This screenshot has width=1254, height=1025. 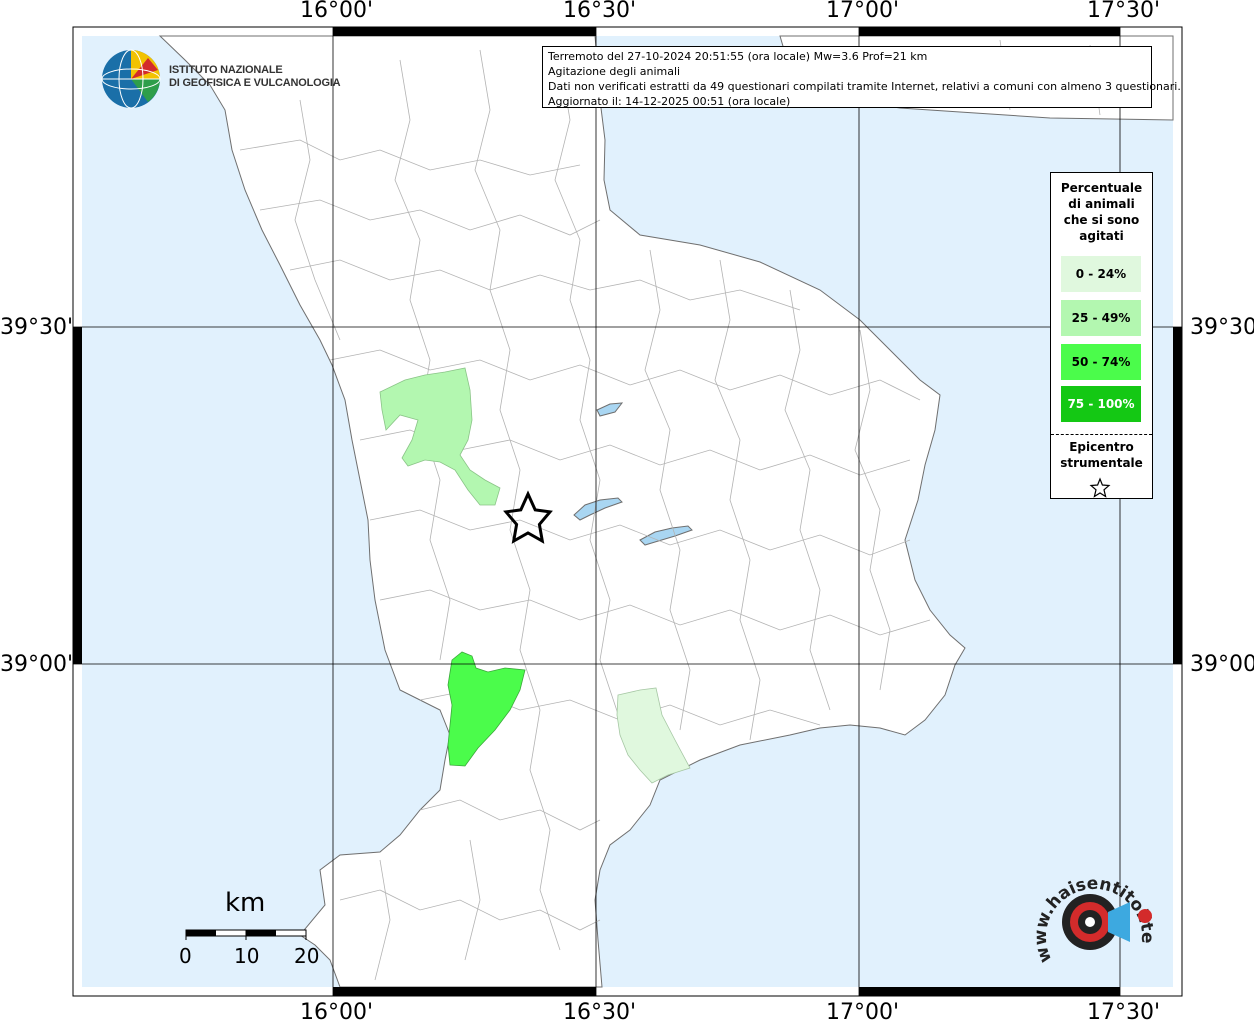 I want to click on ingv-globe-icon, so click(x=131, y=79).